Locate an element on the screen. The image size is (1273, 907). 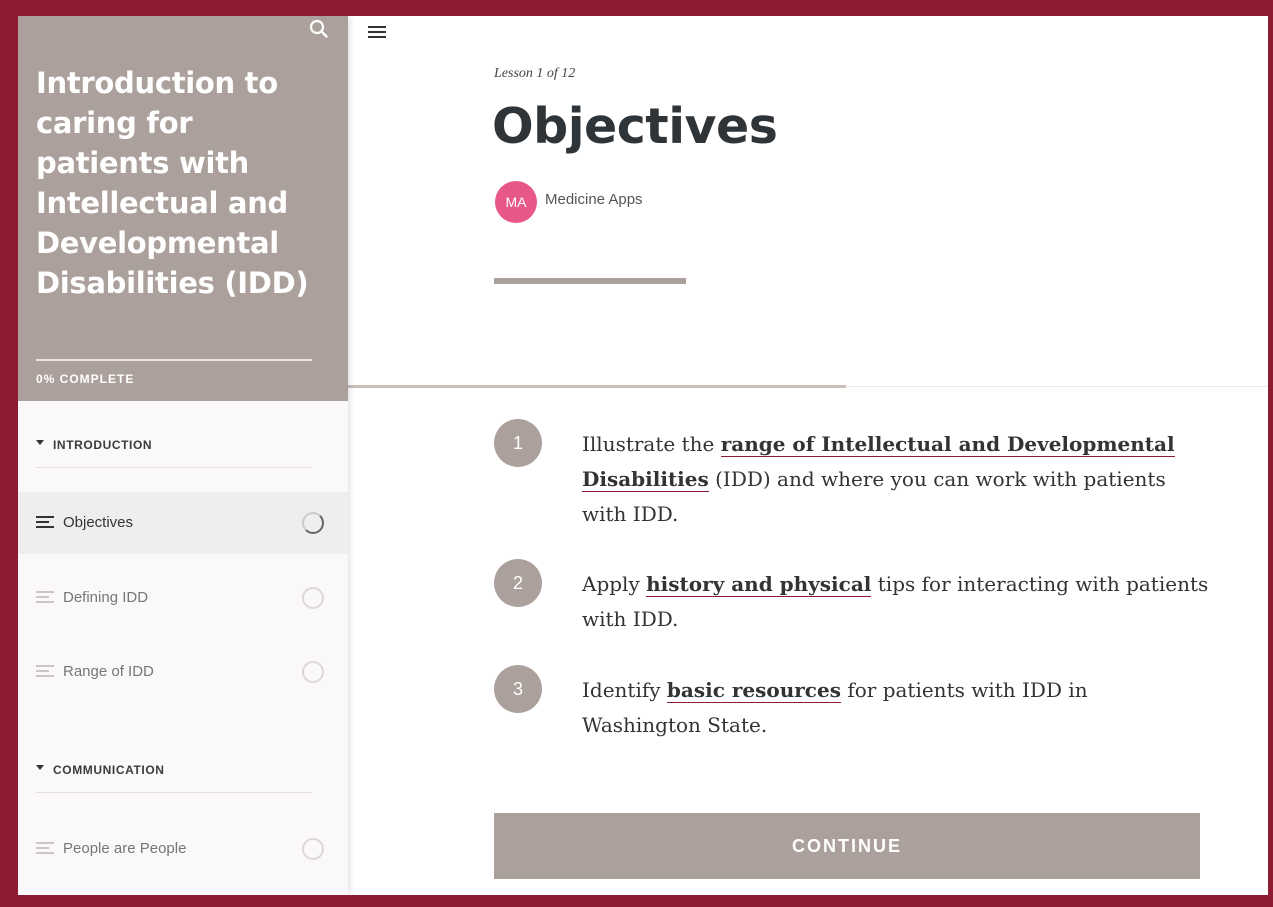
objective-text-lead: Identify is located at coordinates (621, 690).